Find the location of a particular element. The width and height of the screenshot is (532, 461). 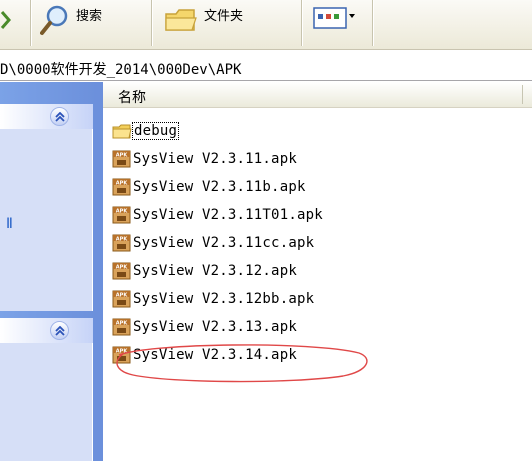

search-icon is located at coordinates (54, 20).